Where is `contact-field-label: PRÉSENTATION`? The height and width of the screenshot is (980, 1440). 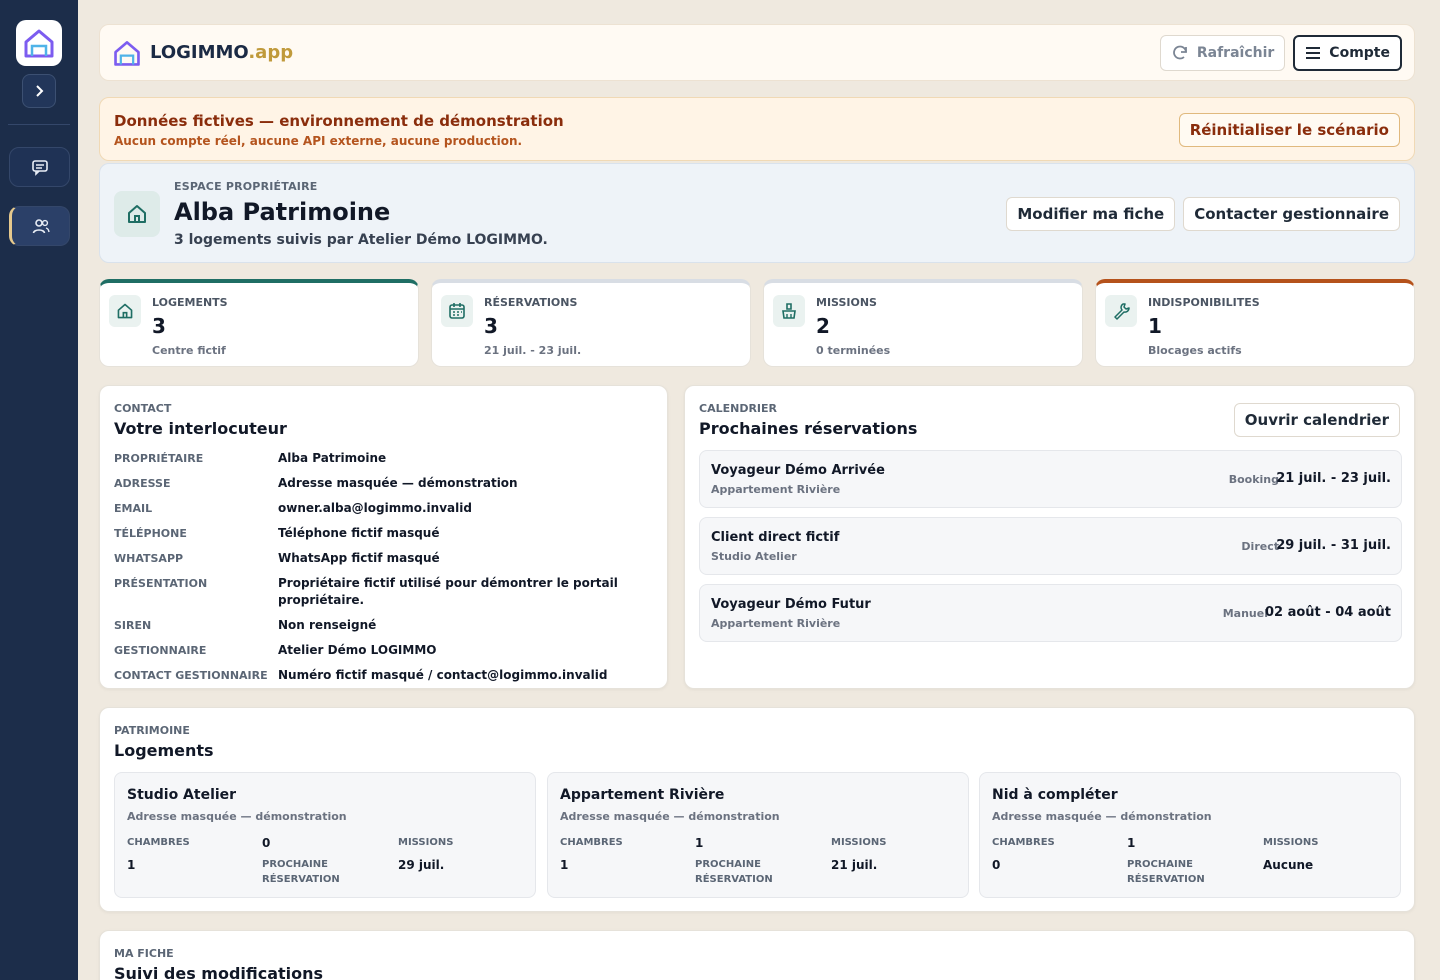
contact-field-label: PRÉSENTATION is located at coordinates (161, 583).